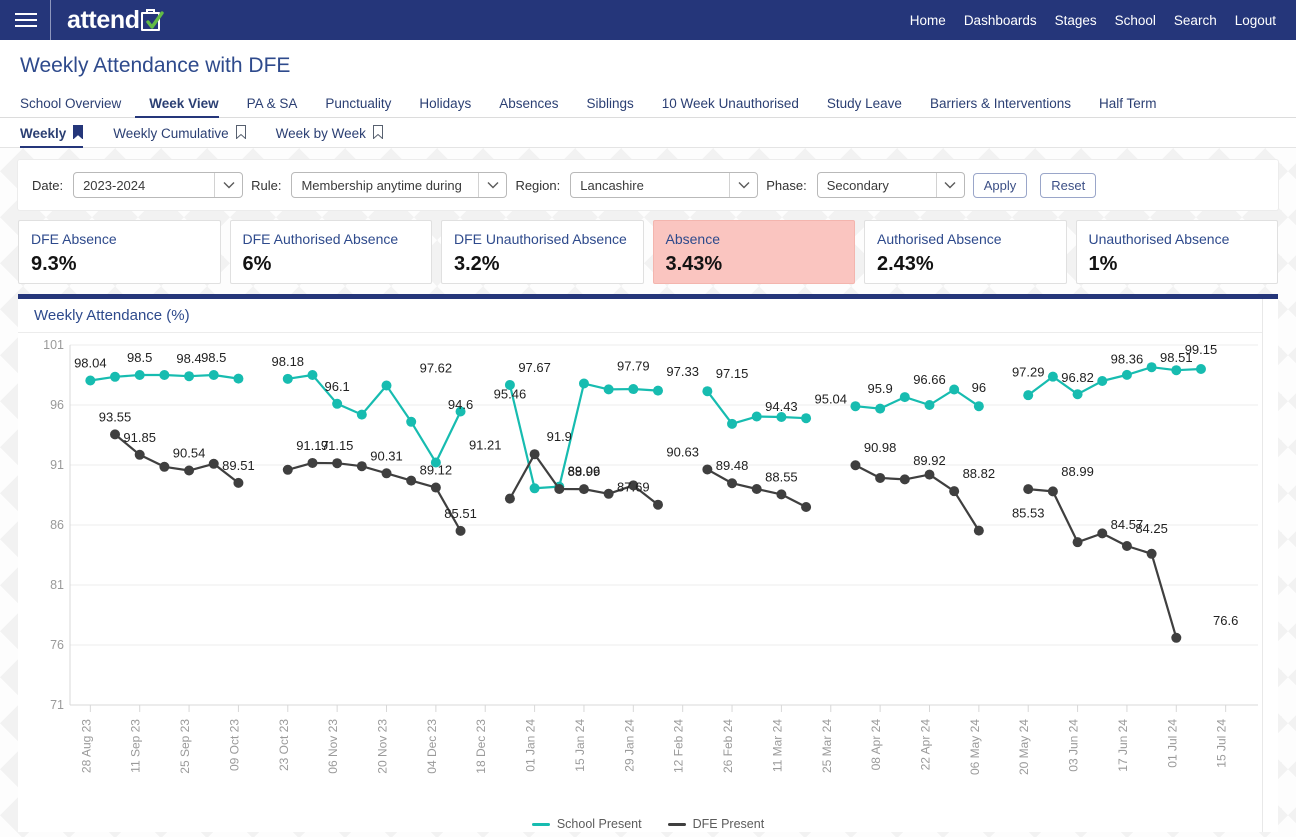 This screenshot has width=1296, height=837. I want to click on tab-barriers-and-interventions: Barriers & Interventions, so click(1000, 106).